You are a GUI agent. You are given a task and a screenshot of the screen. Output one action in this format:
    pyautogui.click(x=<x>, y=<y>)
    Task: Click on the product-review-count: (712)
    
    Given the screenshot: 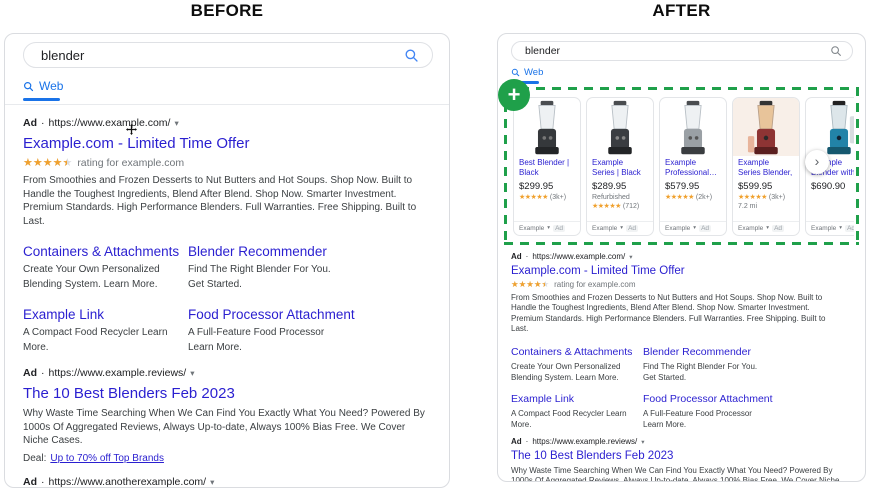 What is the action you would take?
    pyautogui.click(x=631, y=206)
    